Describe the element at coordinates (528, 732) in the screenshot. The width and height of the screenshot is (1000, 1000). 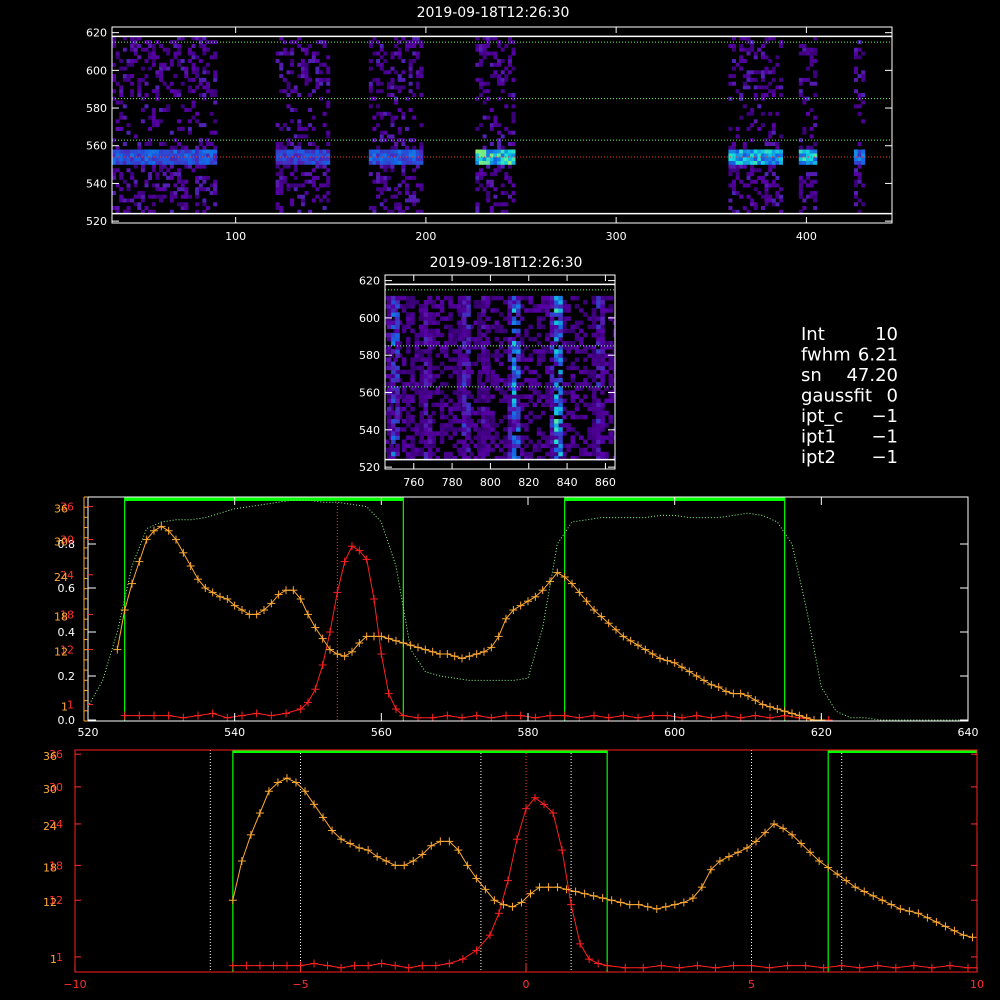
I see `x-tick-label: 580` at that location.